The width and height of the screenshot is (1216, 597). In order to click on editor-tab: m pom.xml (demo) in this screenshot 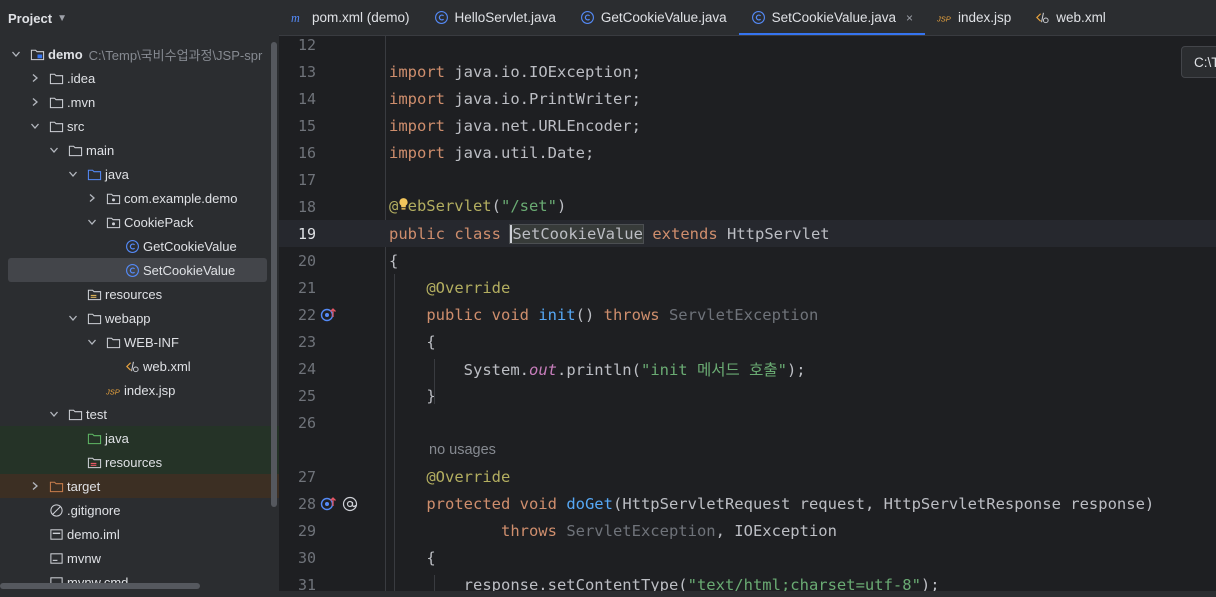, I will do `click(350, 17)`.